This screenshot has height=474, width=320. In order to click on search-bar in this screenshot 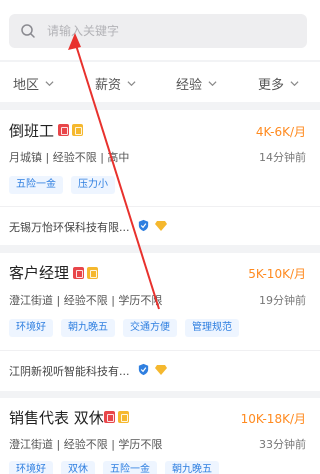, I will do `click(160, 30)`.